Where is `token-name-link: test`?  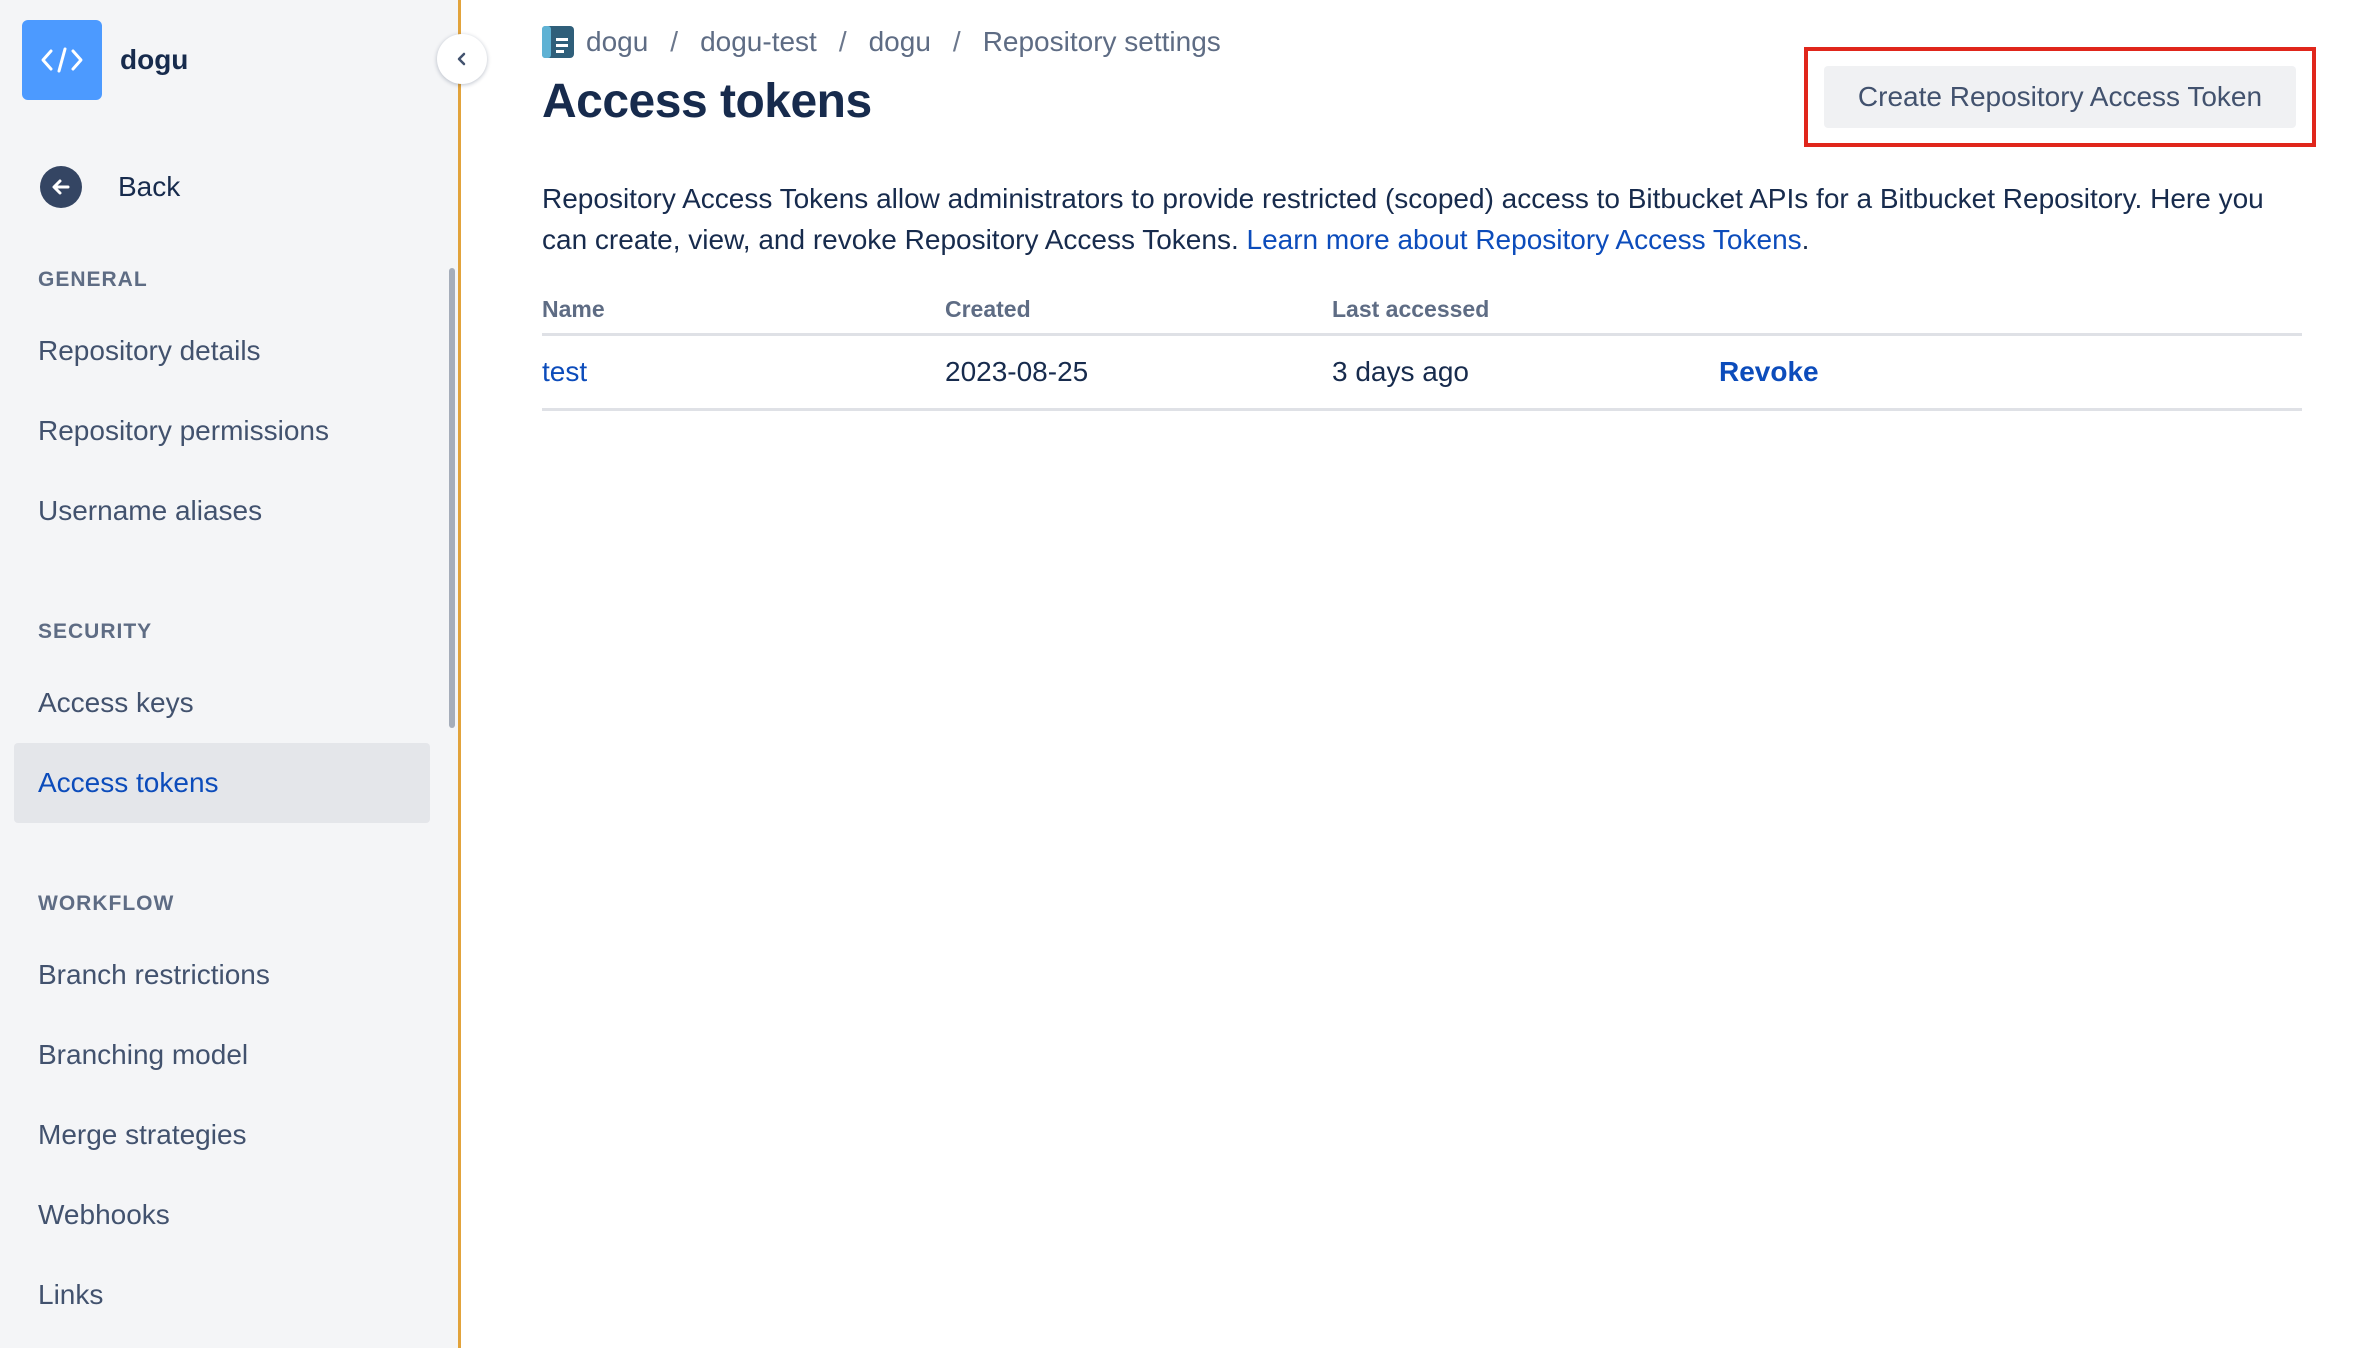 token-name-link: test is located at coordinates (564, 372).